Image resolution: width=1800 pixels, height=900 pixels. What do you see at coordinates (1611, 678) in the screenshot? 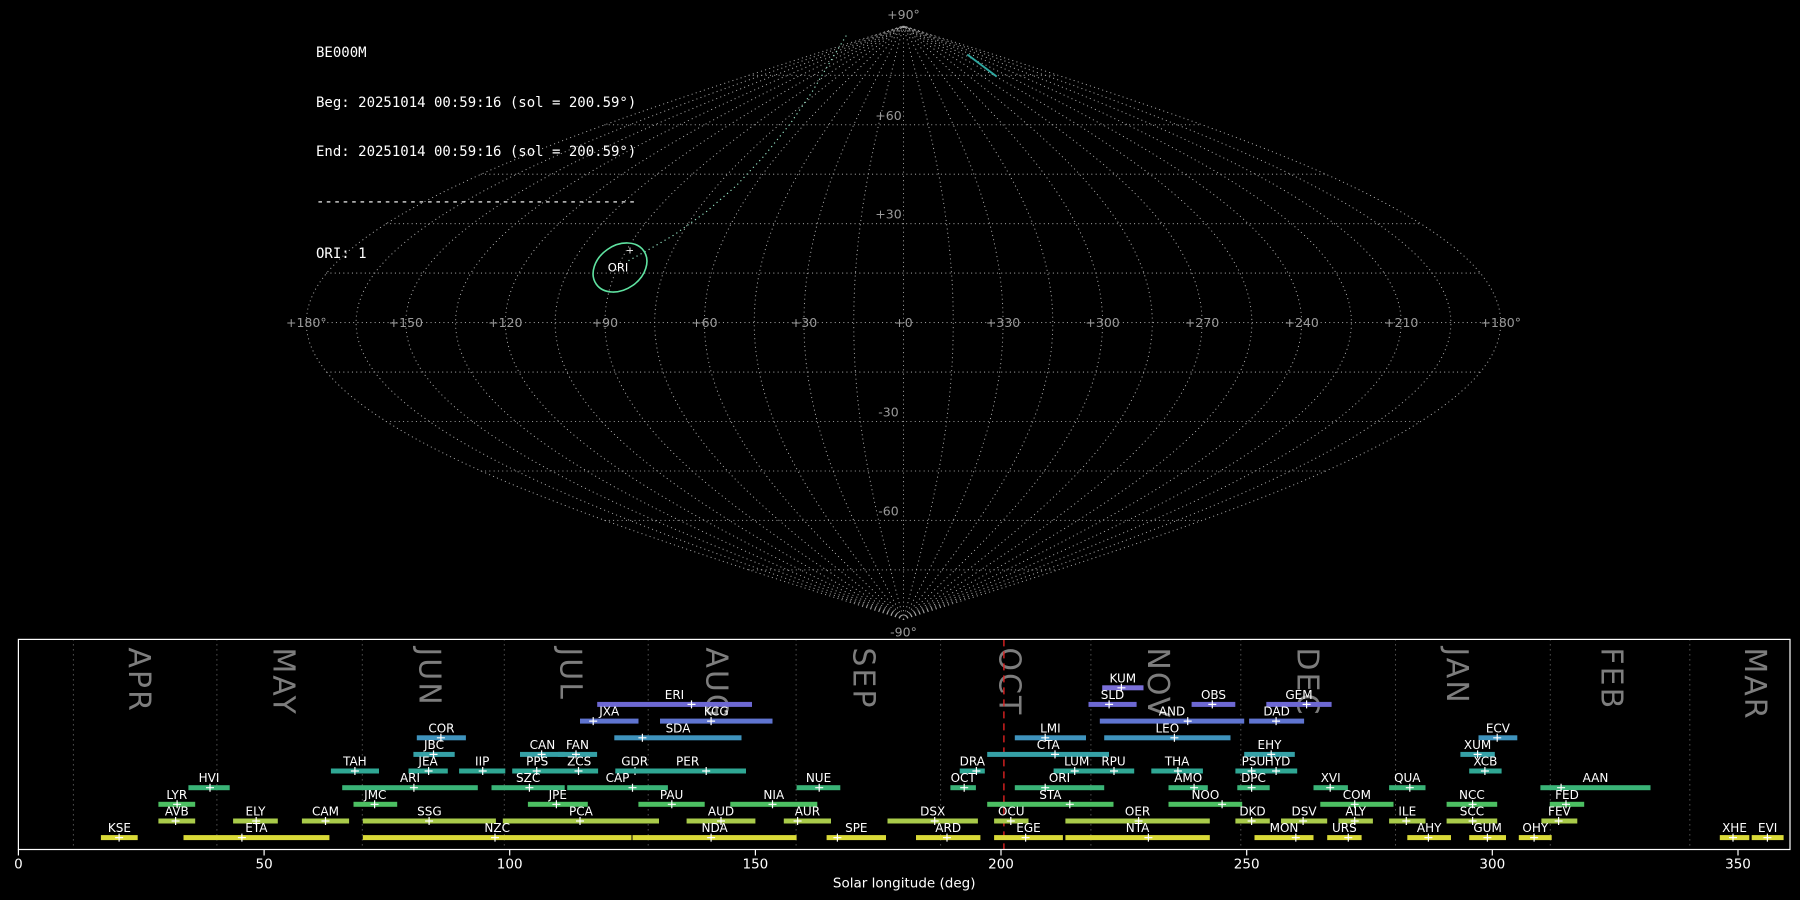
I see `month-label: FEB` at bounding box center [1611, 678].